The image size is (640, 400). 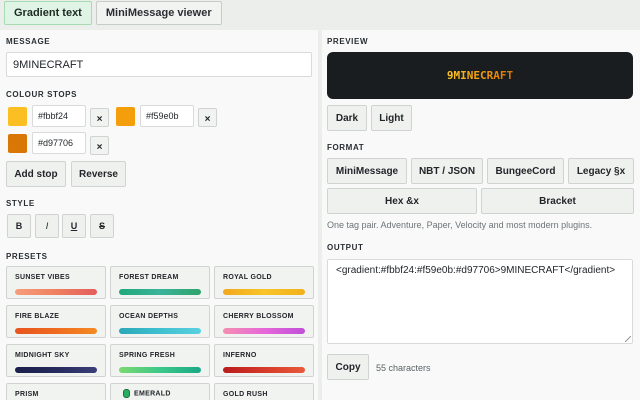 What do you see at coordinates (258, 316) in the screenshot?
I see `preset-name: CHERRY BLOSSOM` at bounding box center [258, 316].